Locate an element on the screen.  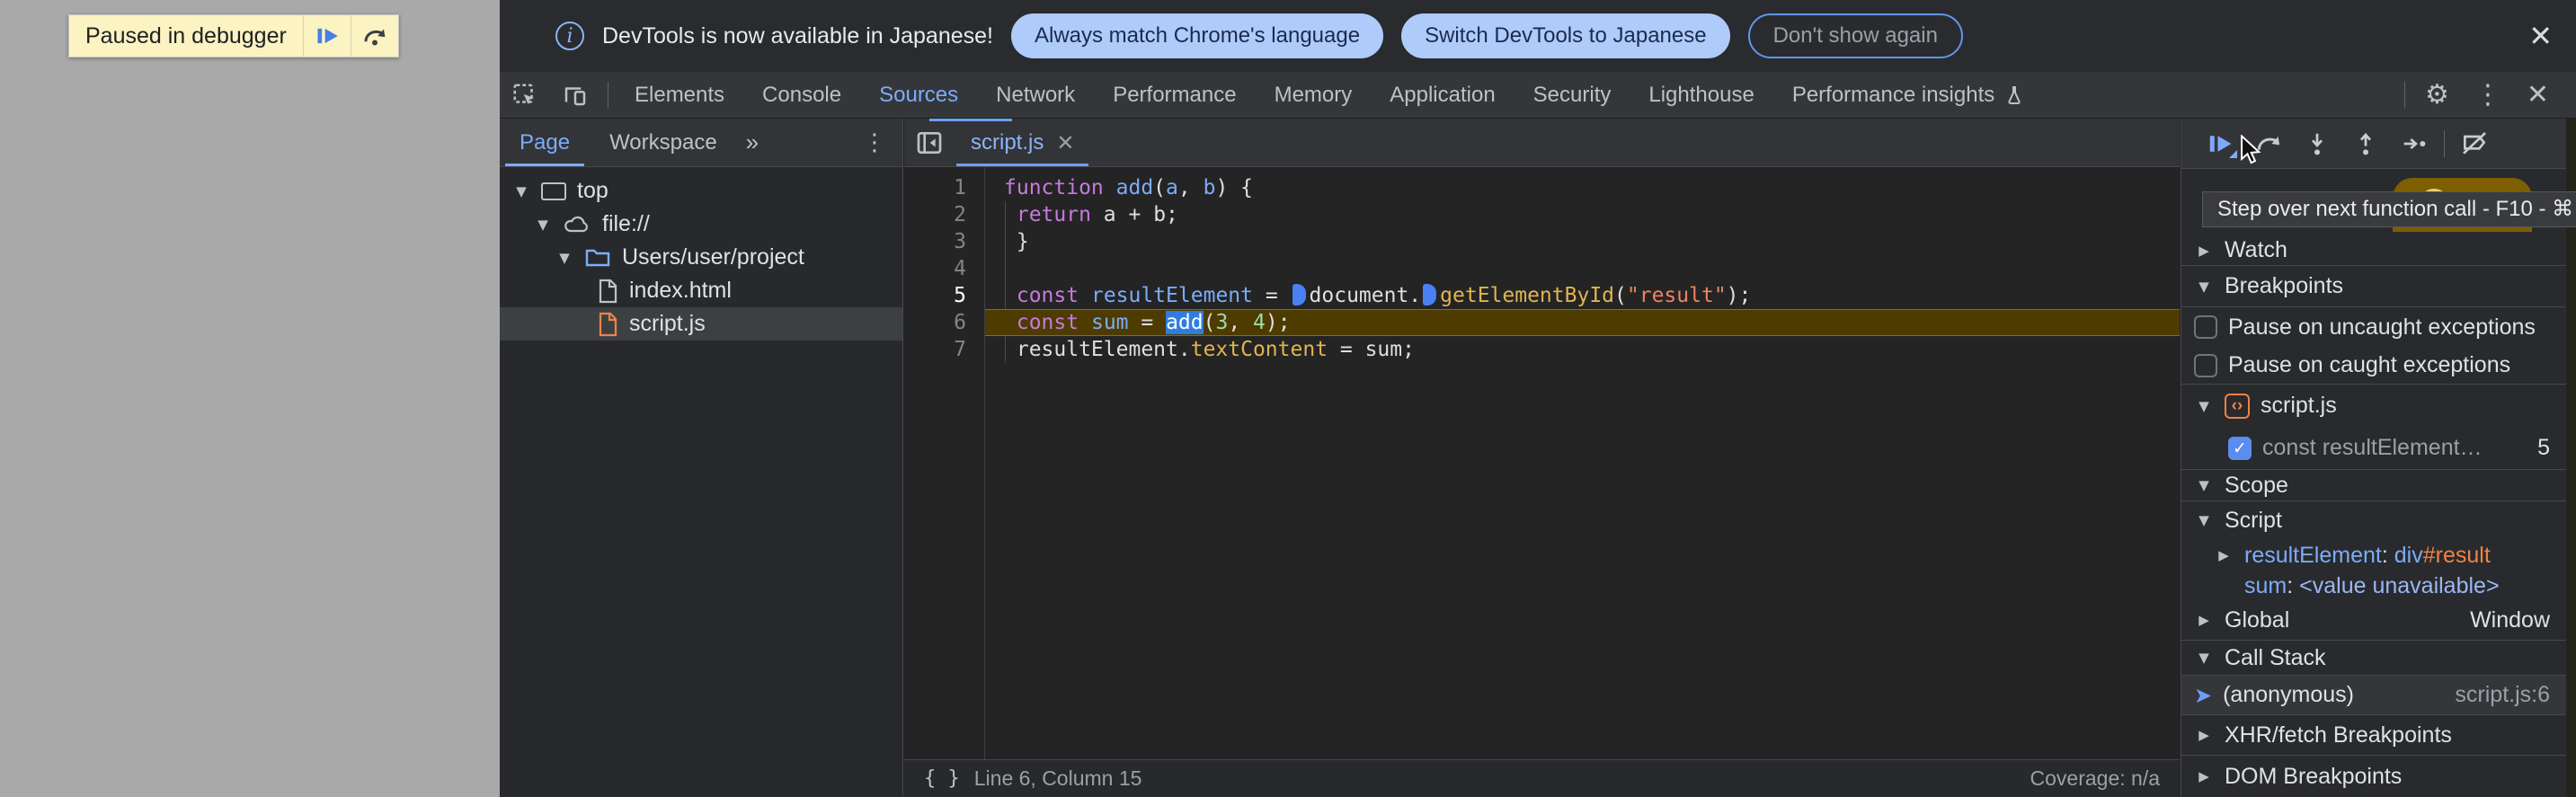
step-into-button is located at coordinates (2317, 144).